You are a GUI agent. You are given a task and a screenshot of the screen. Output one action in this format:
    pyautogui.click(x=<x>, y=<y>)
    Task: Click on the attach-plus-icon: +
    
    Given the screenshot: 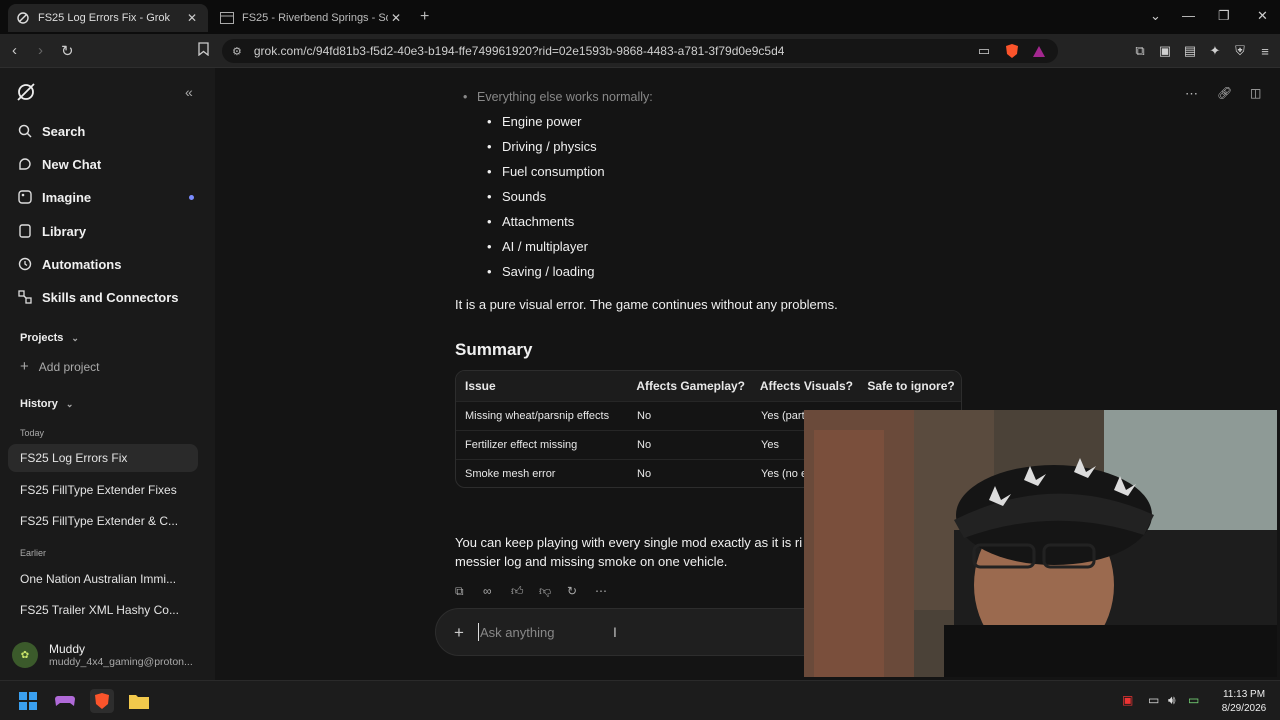 What is the action you would take?
    pyautogui.click(x=459, y=633)
    